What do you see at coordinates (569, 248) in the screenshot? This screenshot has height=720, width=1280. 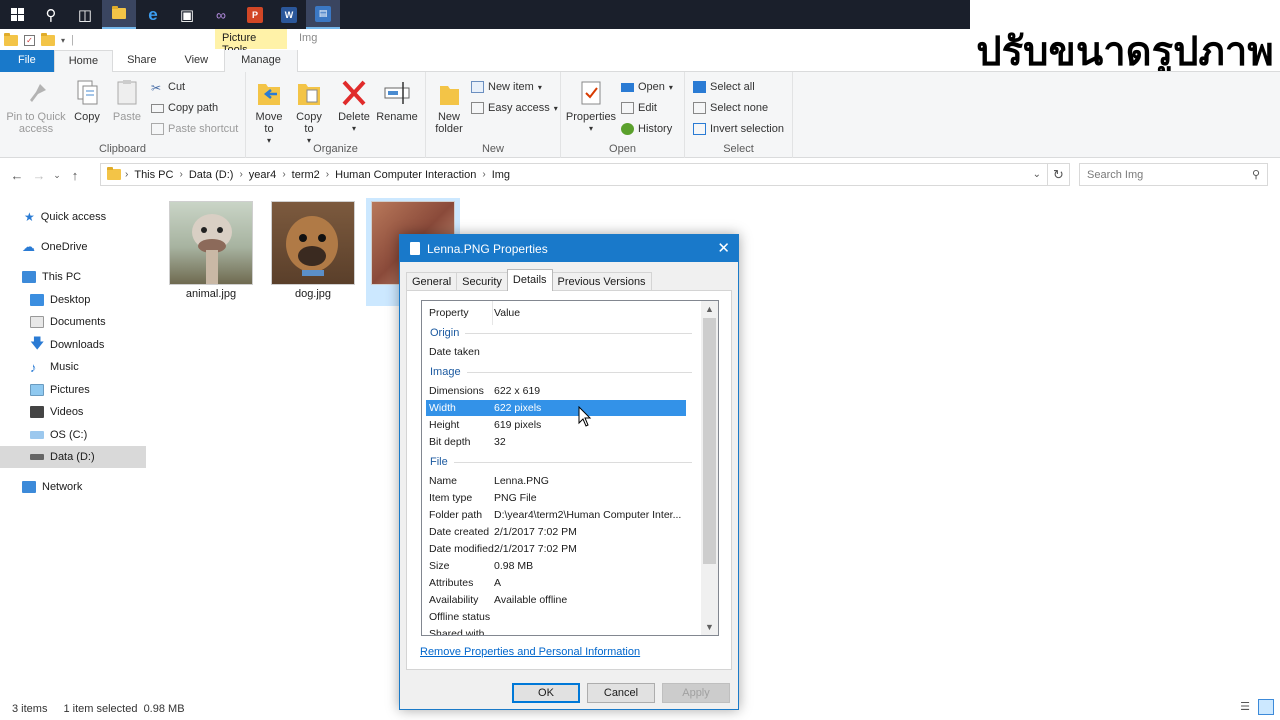 I see `dialog-titlebar: Lenna.PNG Properties` at bounding box center [569, 248].